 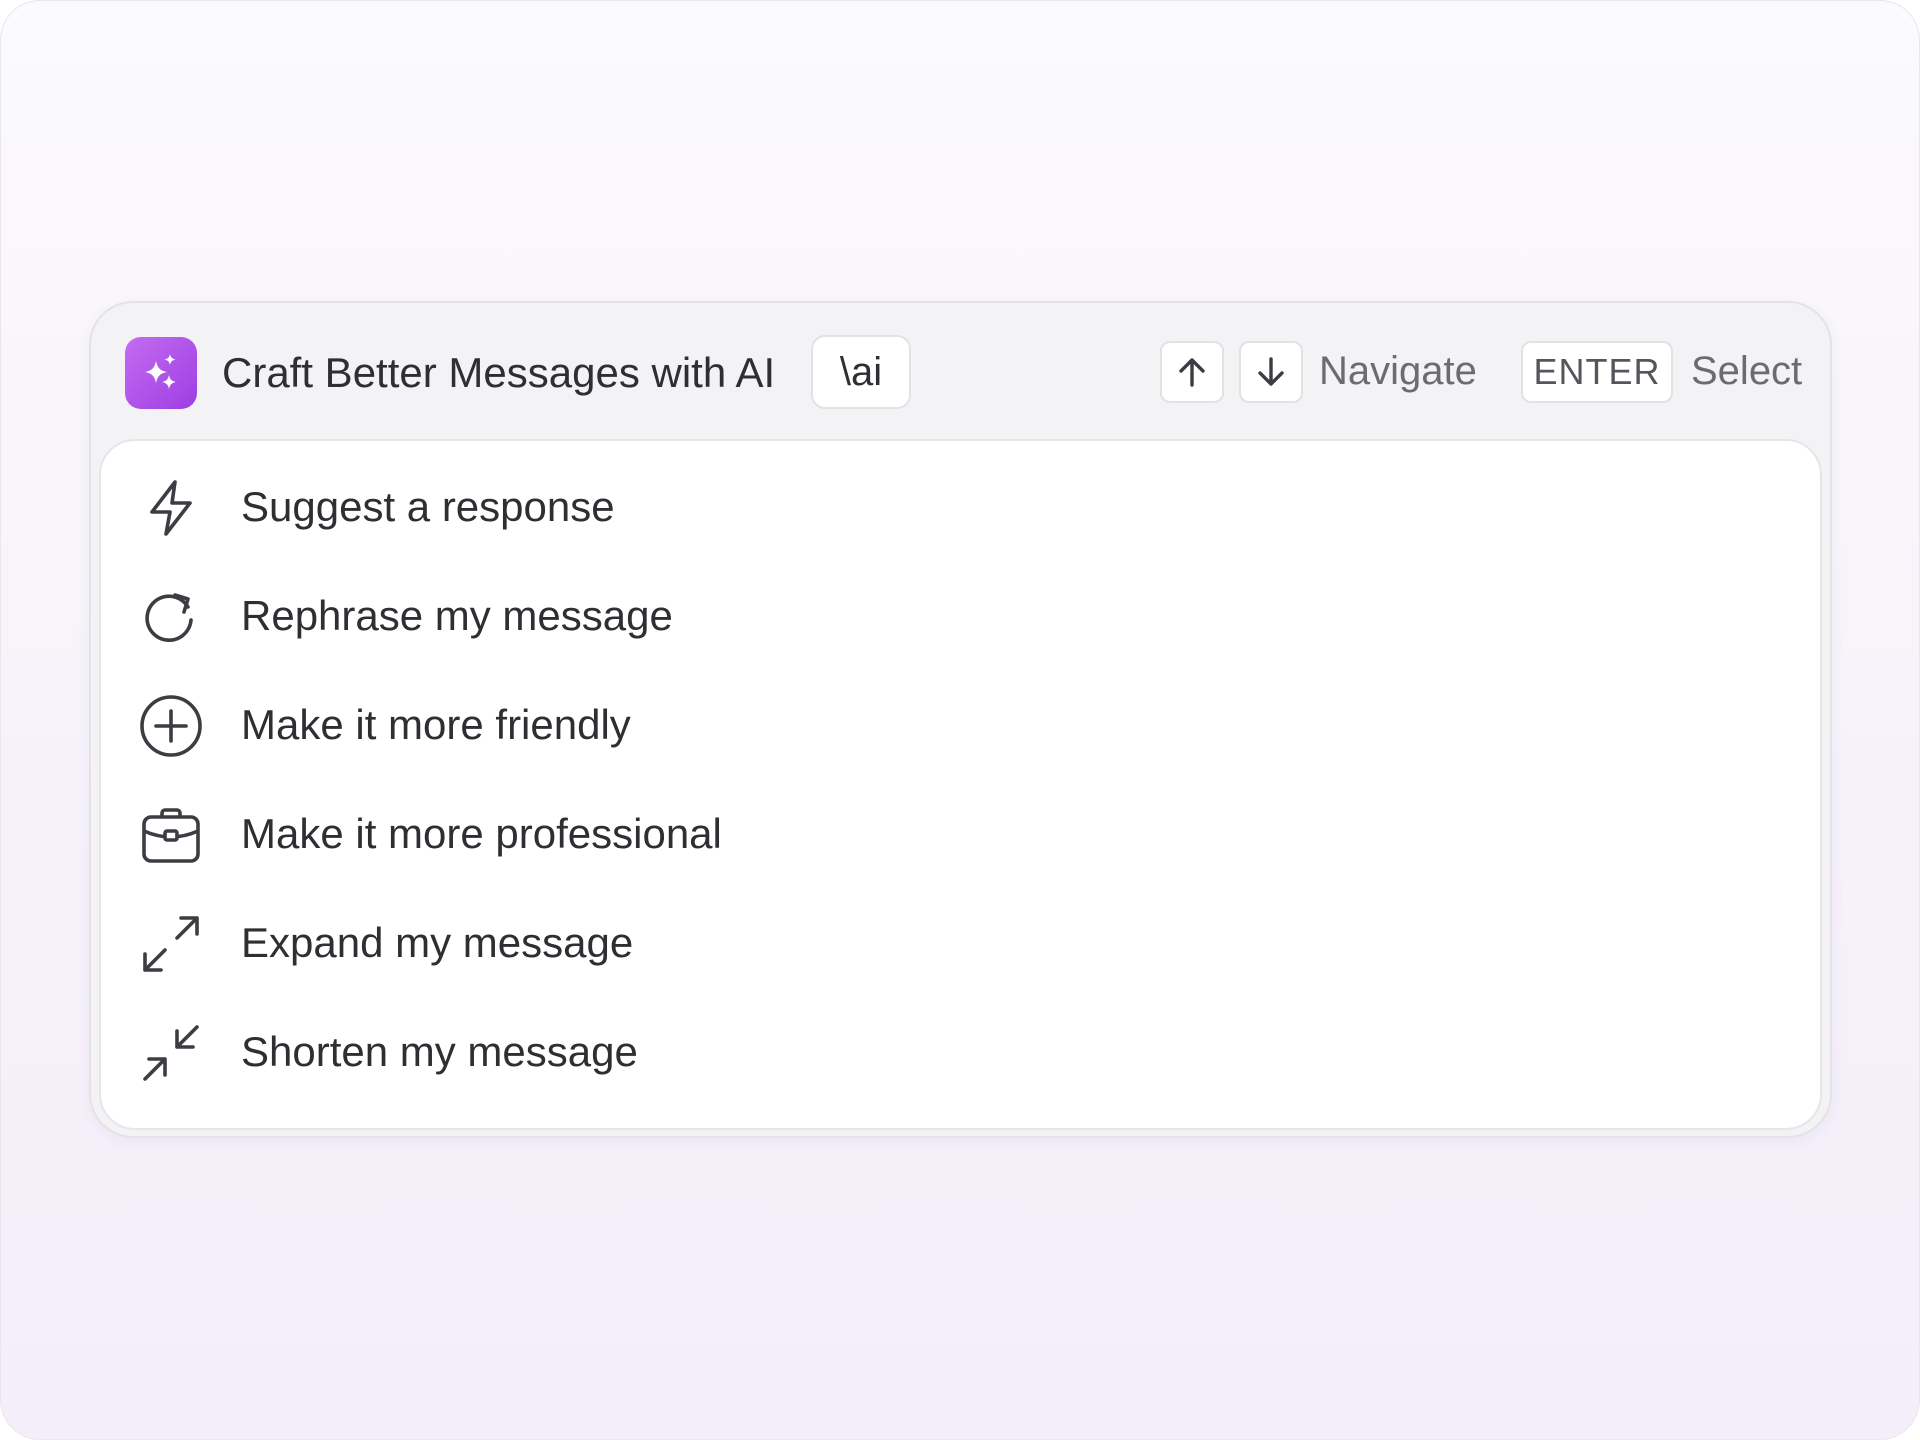 I want to click on refresh-icon, so click(x=169, y=617).